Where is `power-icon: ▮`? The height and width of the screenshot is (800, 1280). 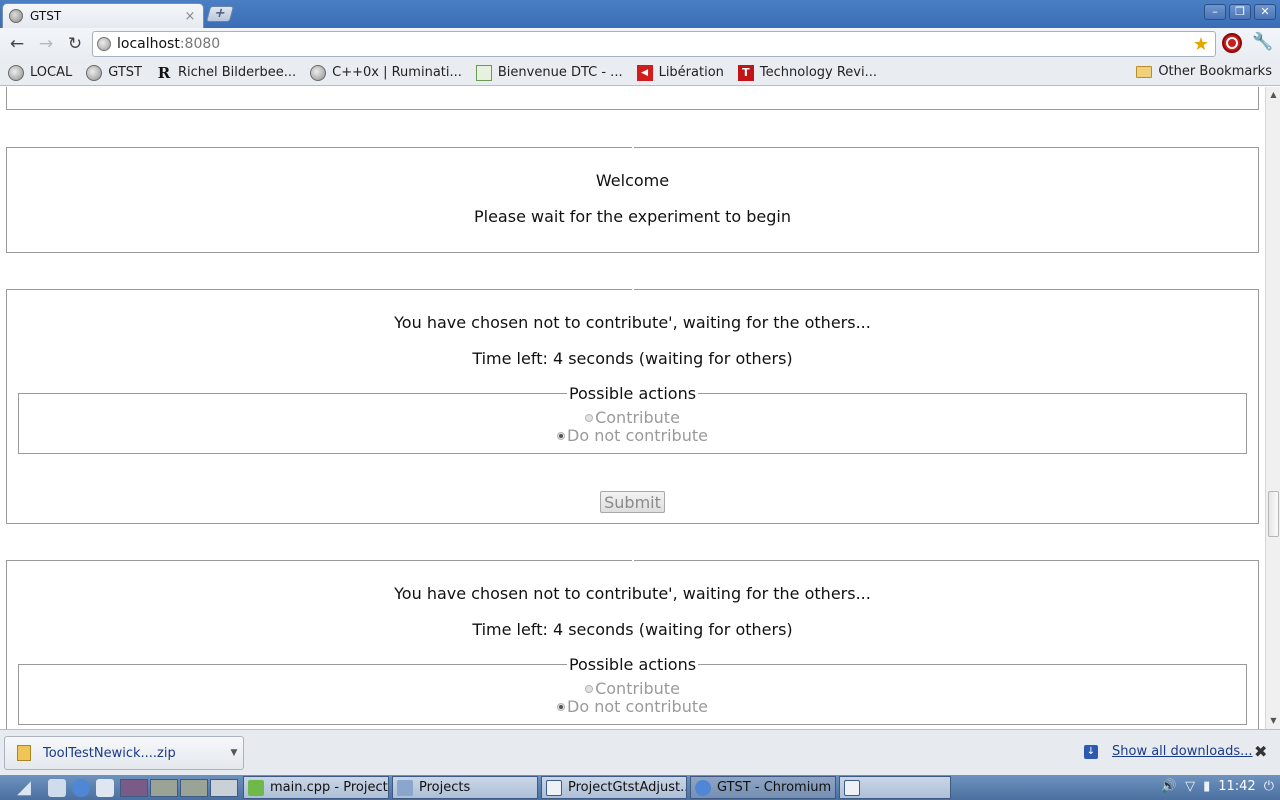
power-icon: ▮ is located at coordinates (1206, 786).